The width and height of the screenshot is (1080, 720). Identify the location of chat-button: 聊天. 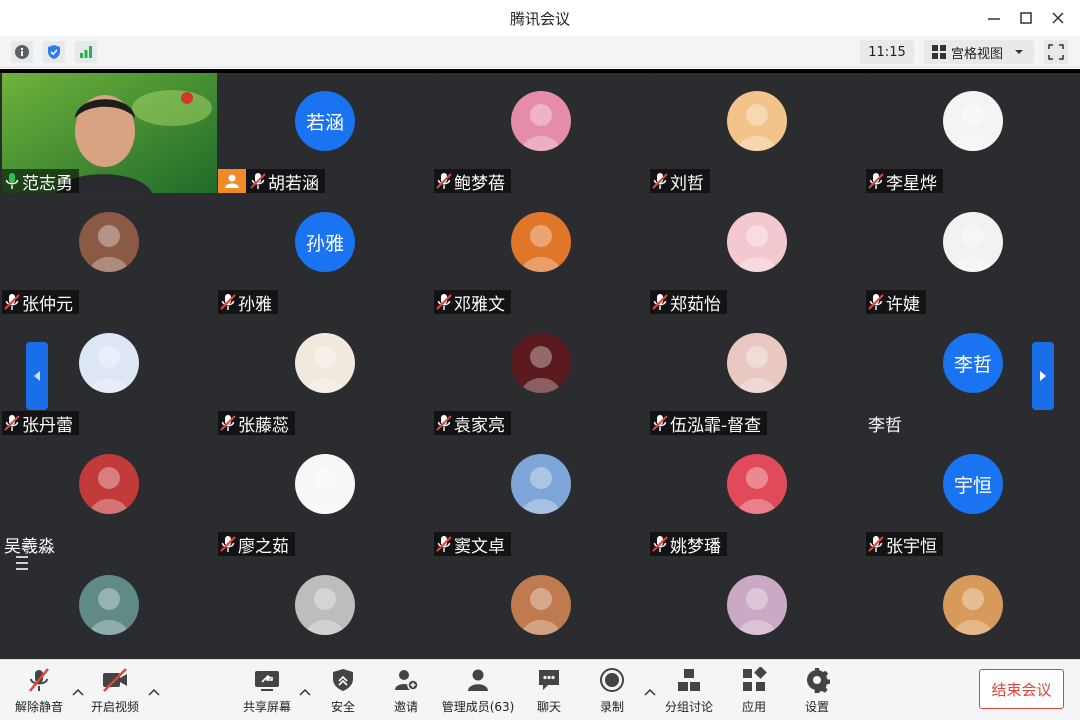
(549, 692).